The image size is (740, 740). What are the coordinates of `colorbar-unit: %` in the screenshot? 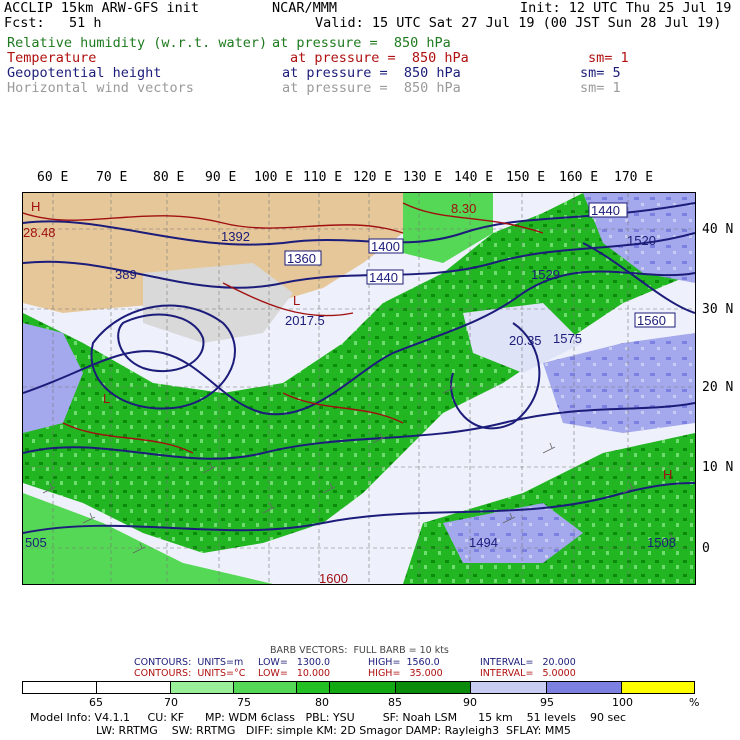 It's located at (694, 702).